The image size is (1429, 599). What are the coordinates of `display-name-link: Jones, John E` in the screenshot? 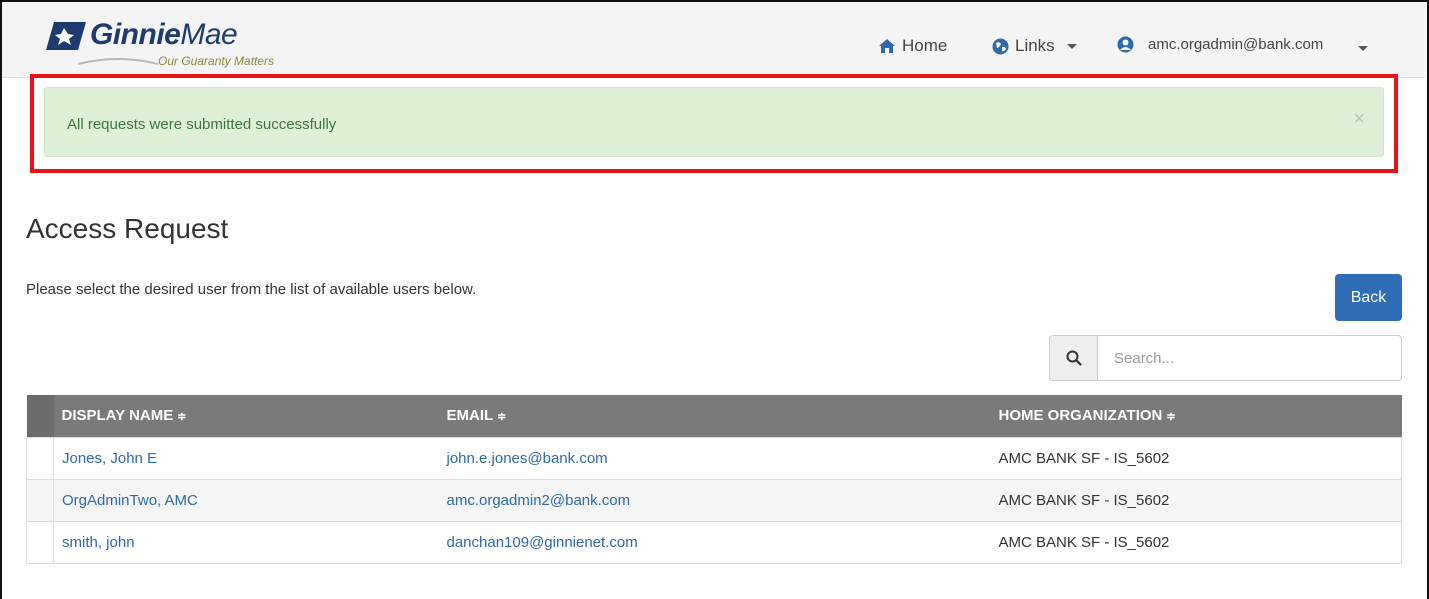 It's located at (246, 457).